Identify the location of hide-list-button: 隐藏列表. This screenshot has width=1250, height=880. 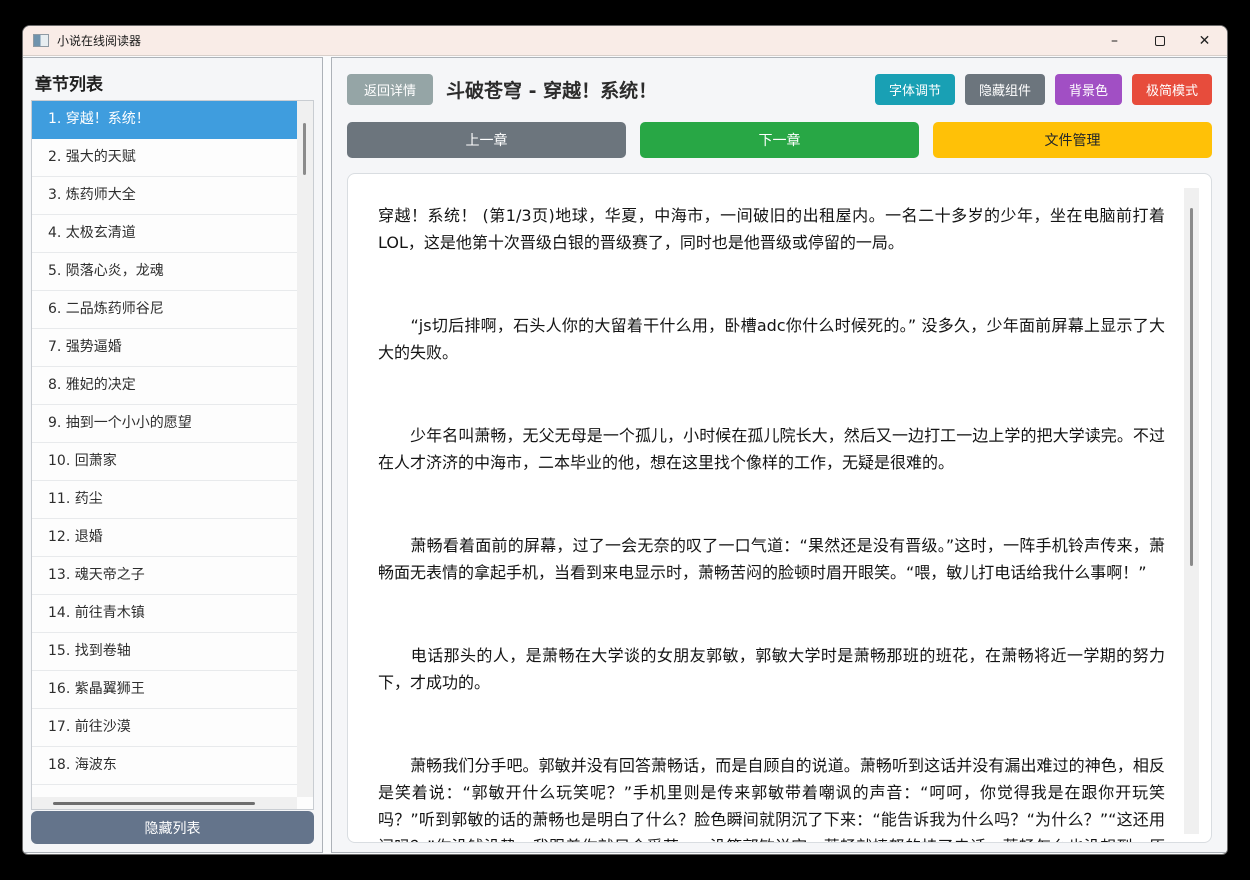
(172, 827).